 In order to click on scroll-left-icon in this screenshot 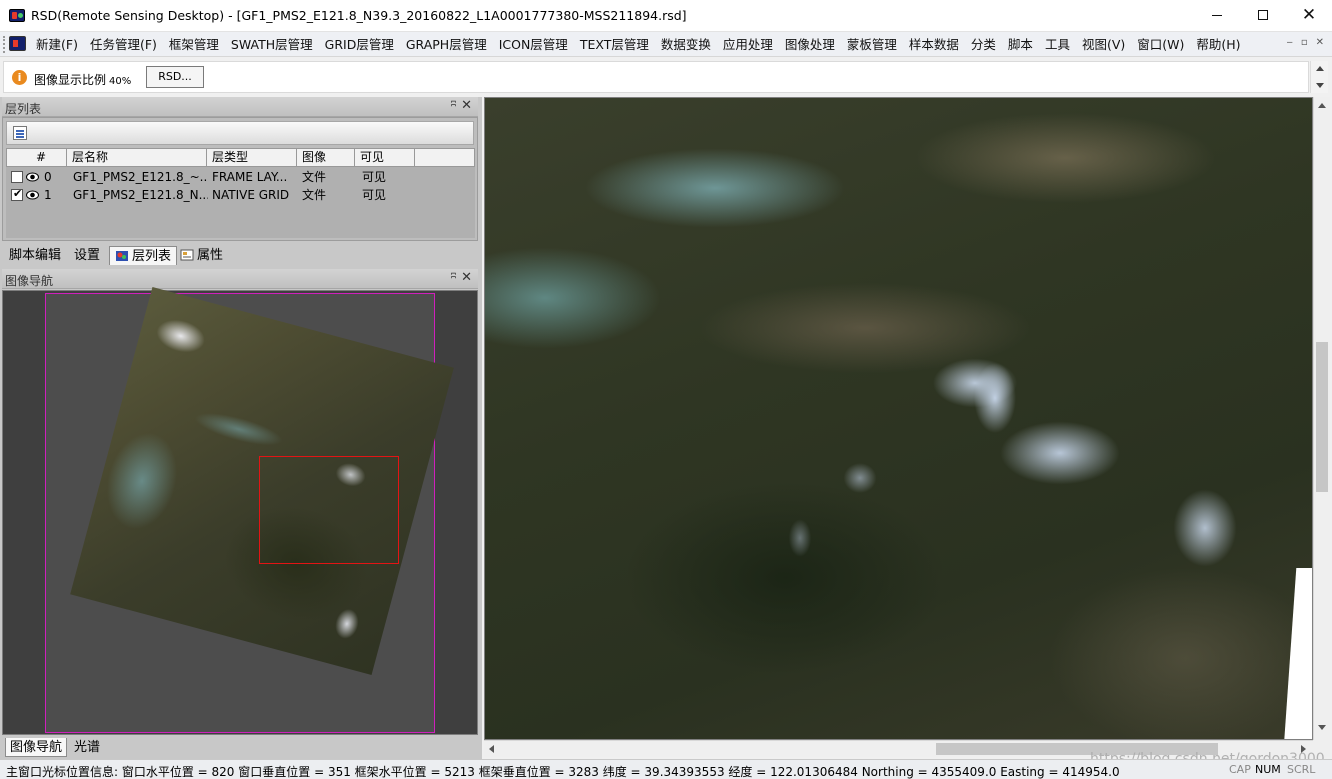, I will do `click(491, 749)`.